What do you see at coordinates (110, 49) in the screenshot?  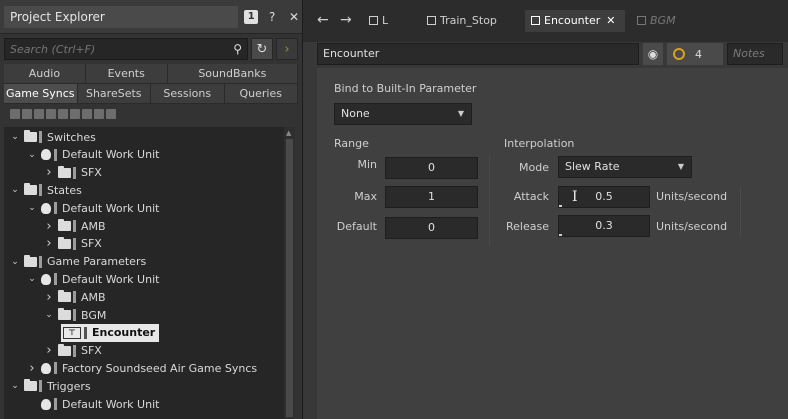 I see `search-input` at bounding box center [110, 49].